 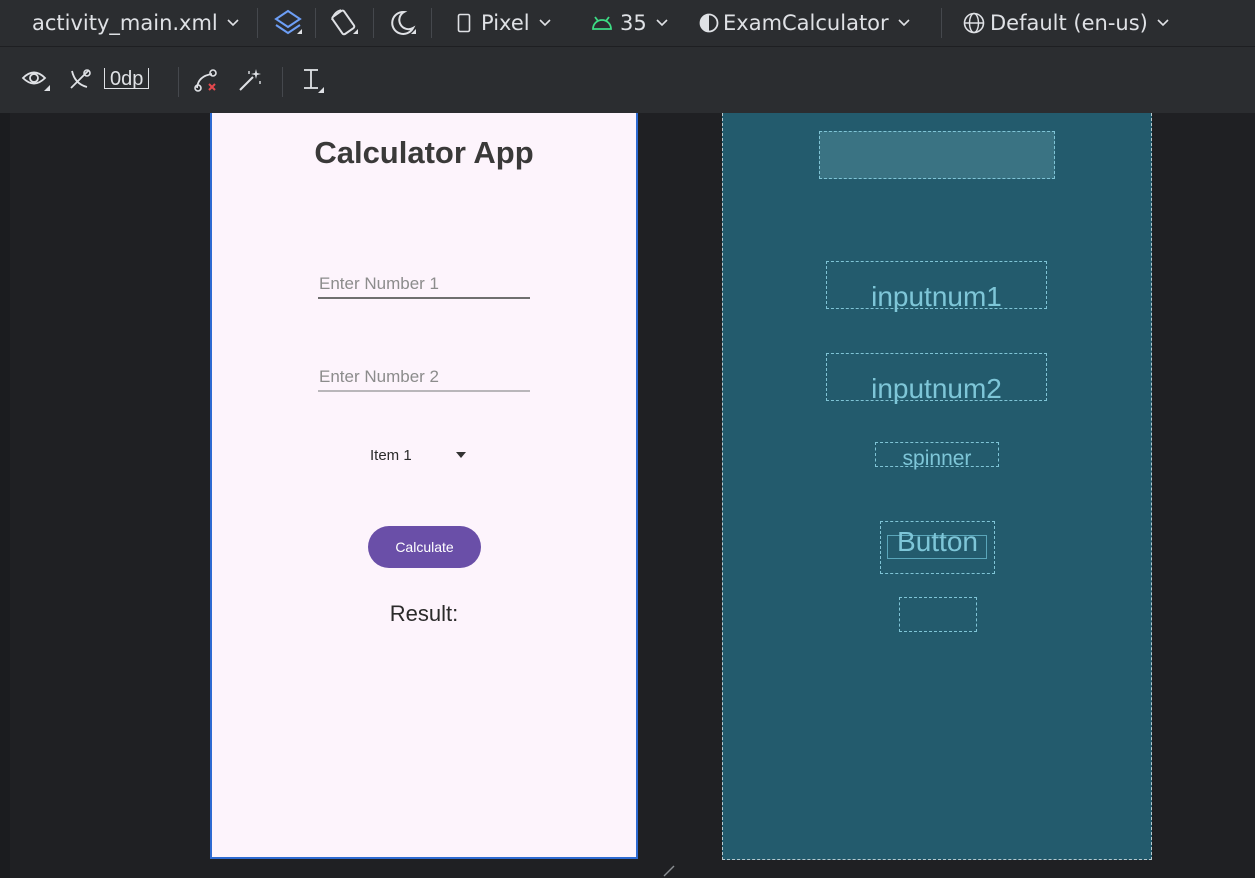 I want to click on default-margins-button: 0dp, so click(x=127, y=80).